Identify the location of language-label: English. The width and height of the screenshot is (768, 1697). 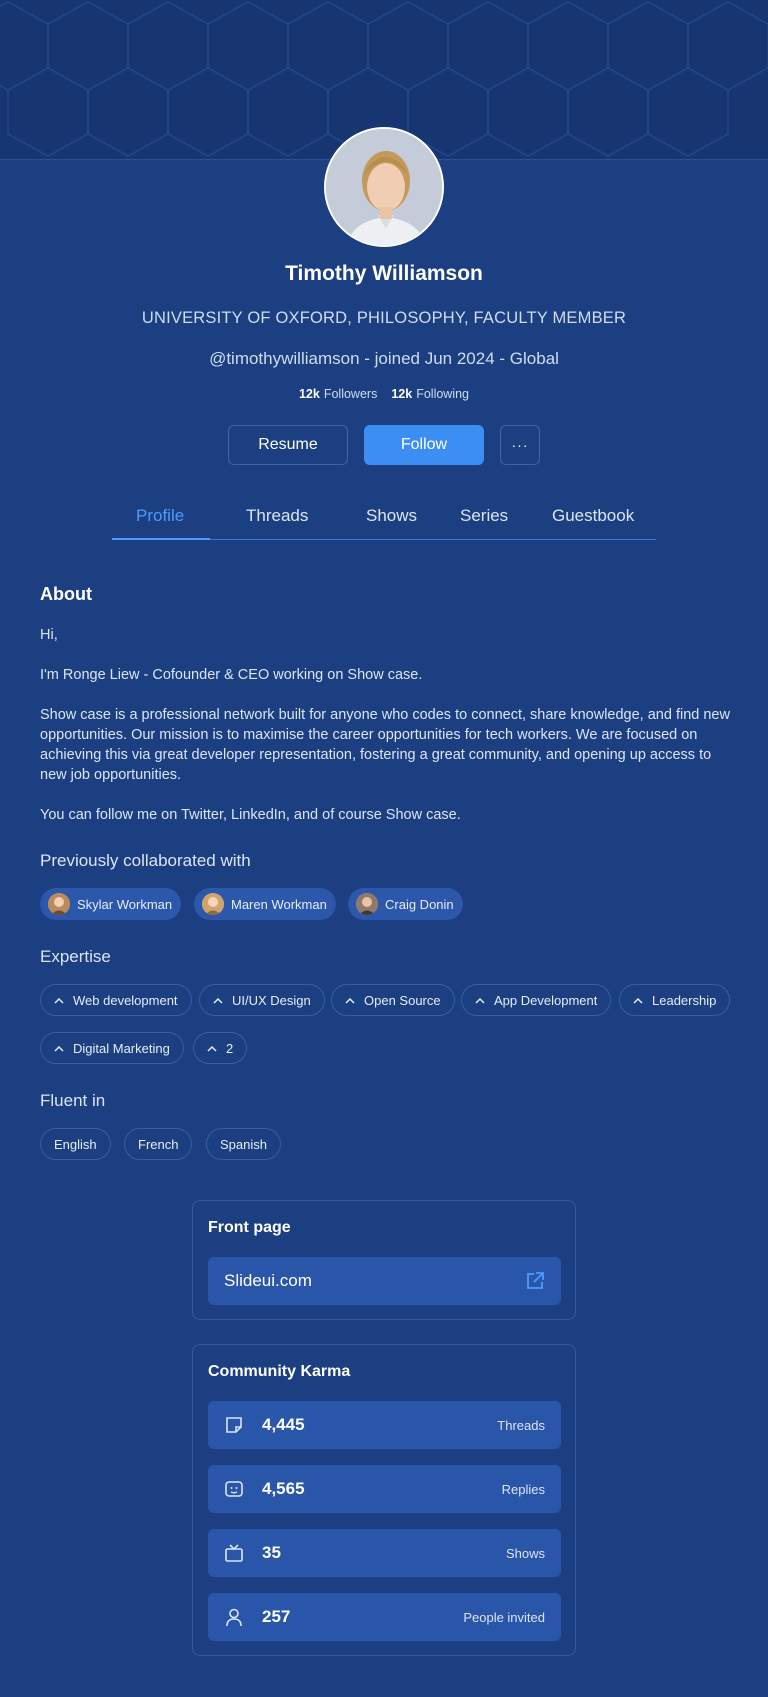
(75, 1144).